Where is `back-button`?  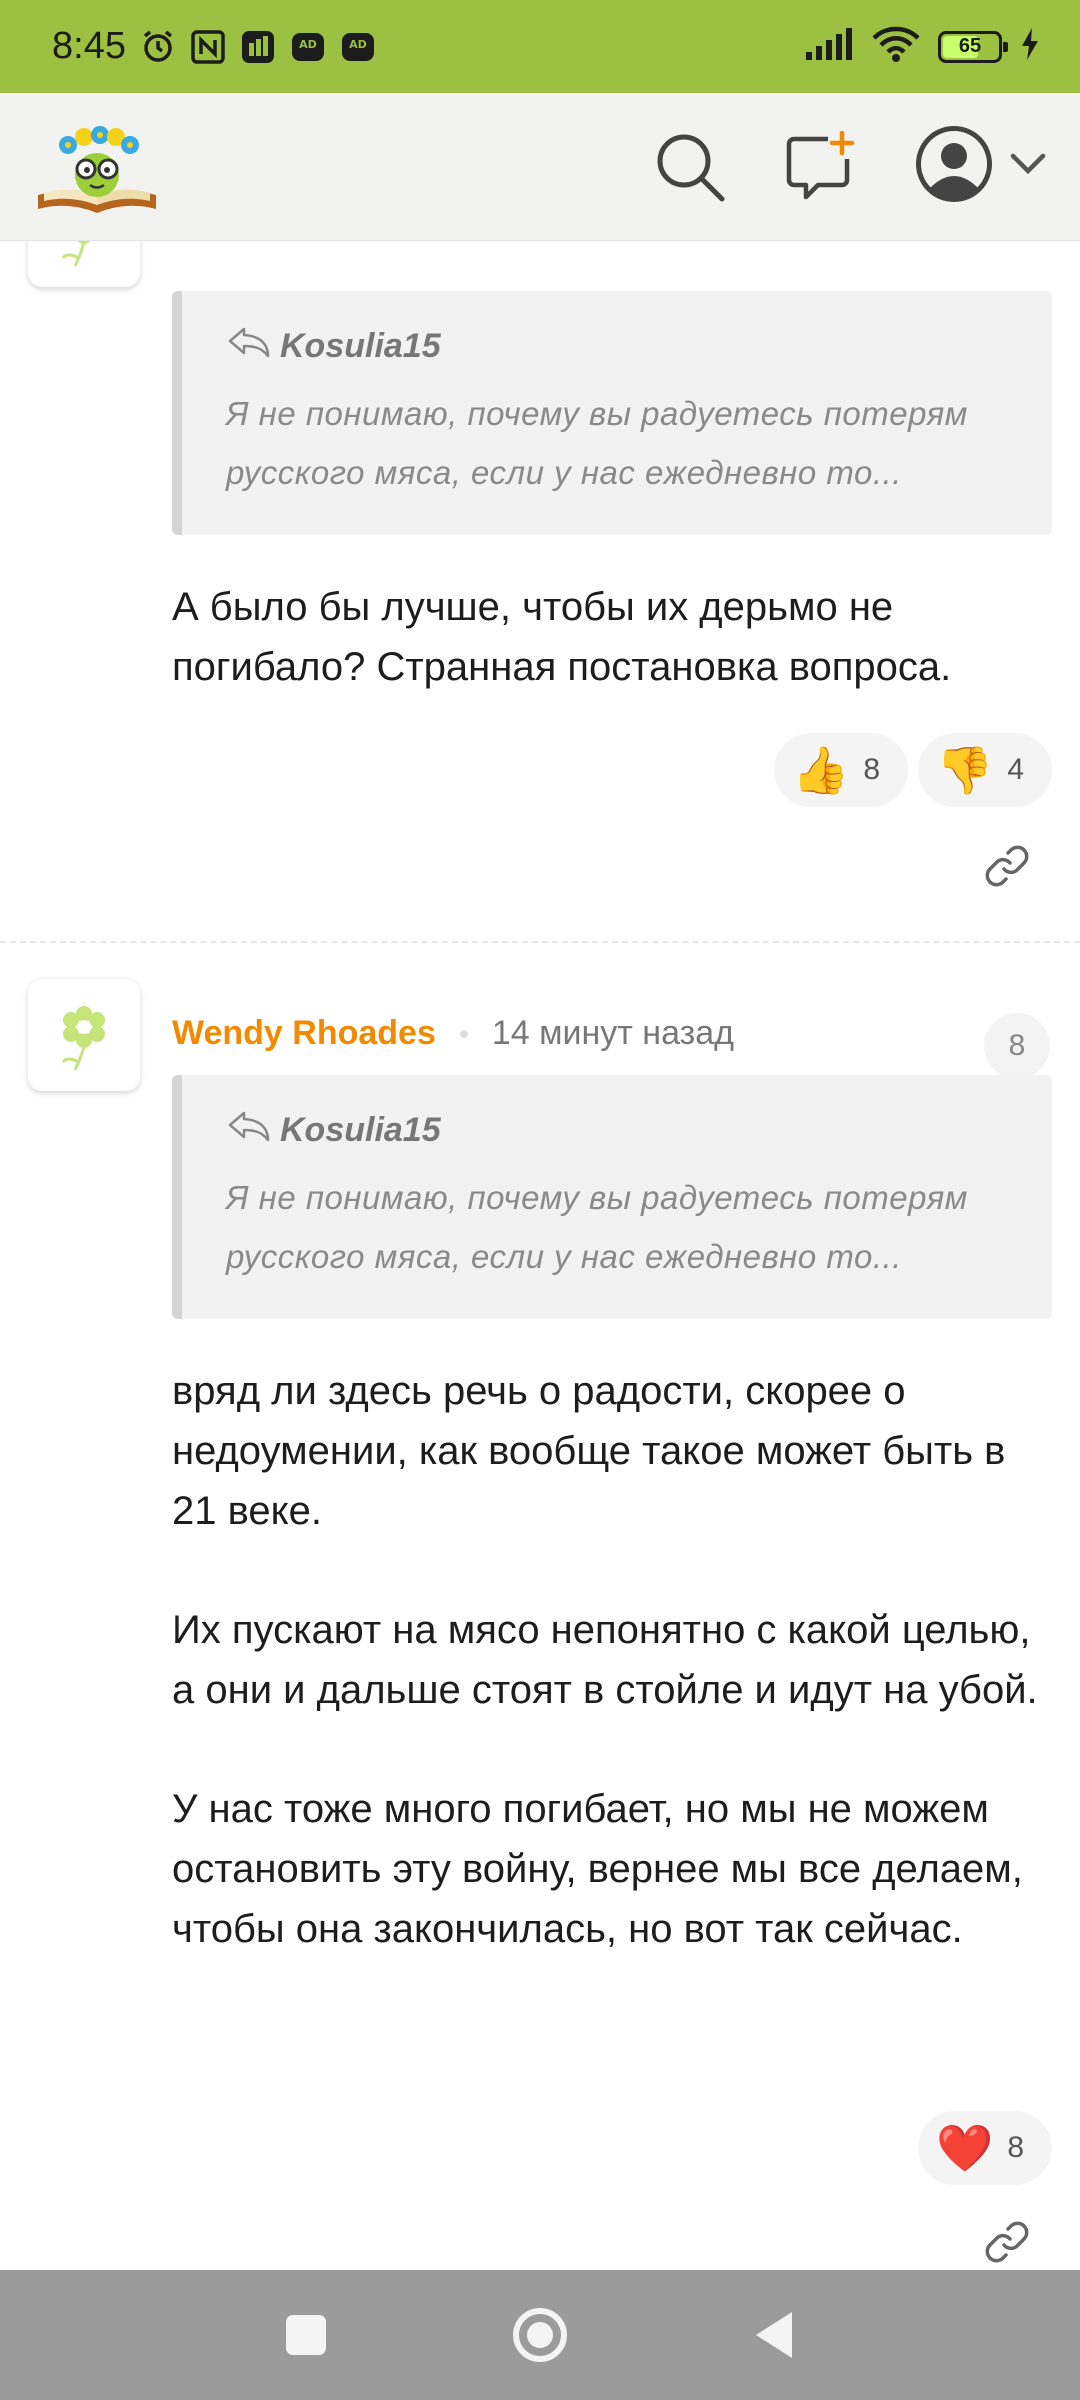 back-button is located at coordinates (774, 2335).